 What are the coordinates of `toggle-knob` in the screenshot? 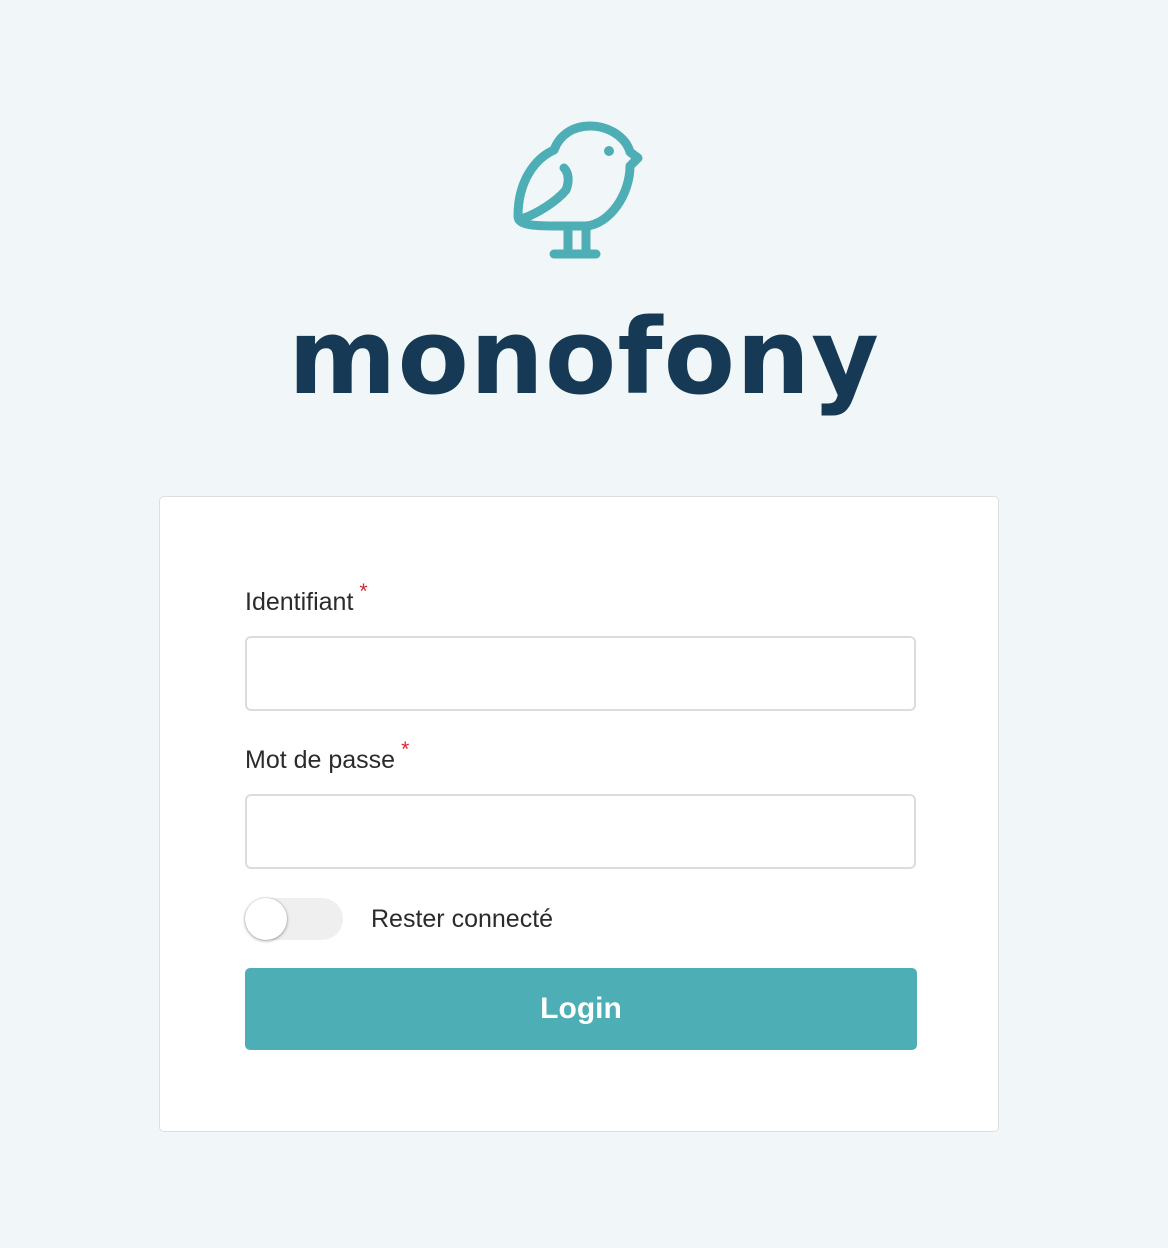 It's located at (266, 919).